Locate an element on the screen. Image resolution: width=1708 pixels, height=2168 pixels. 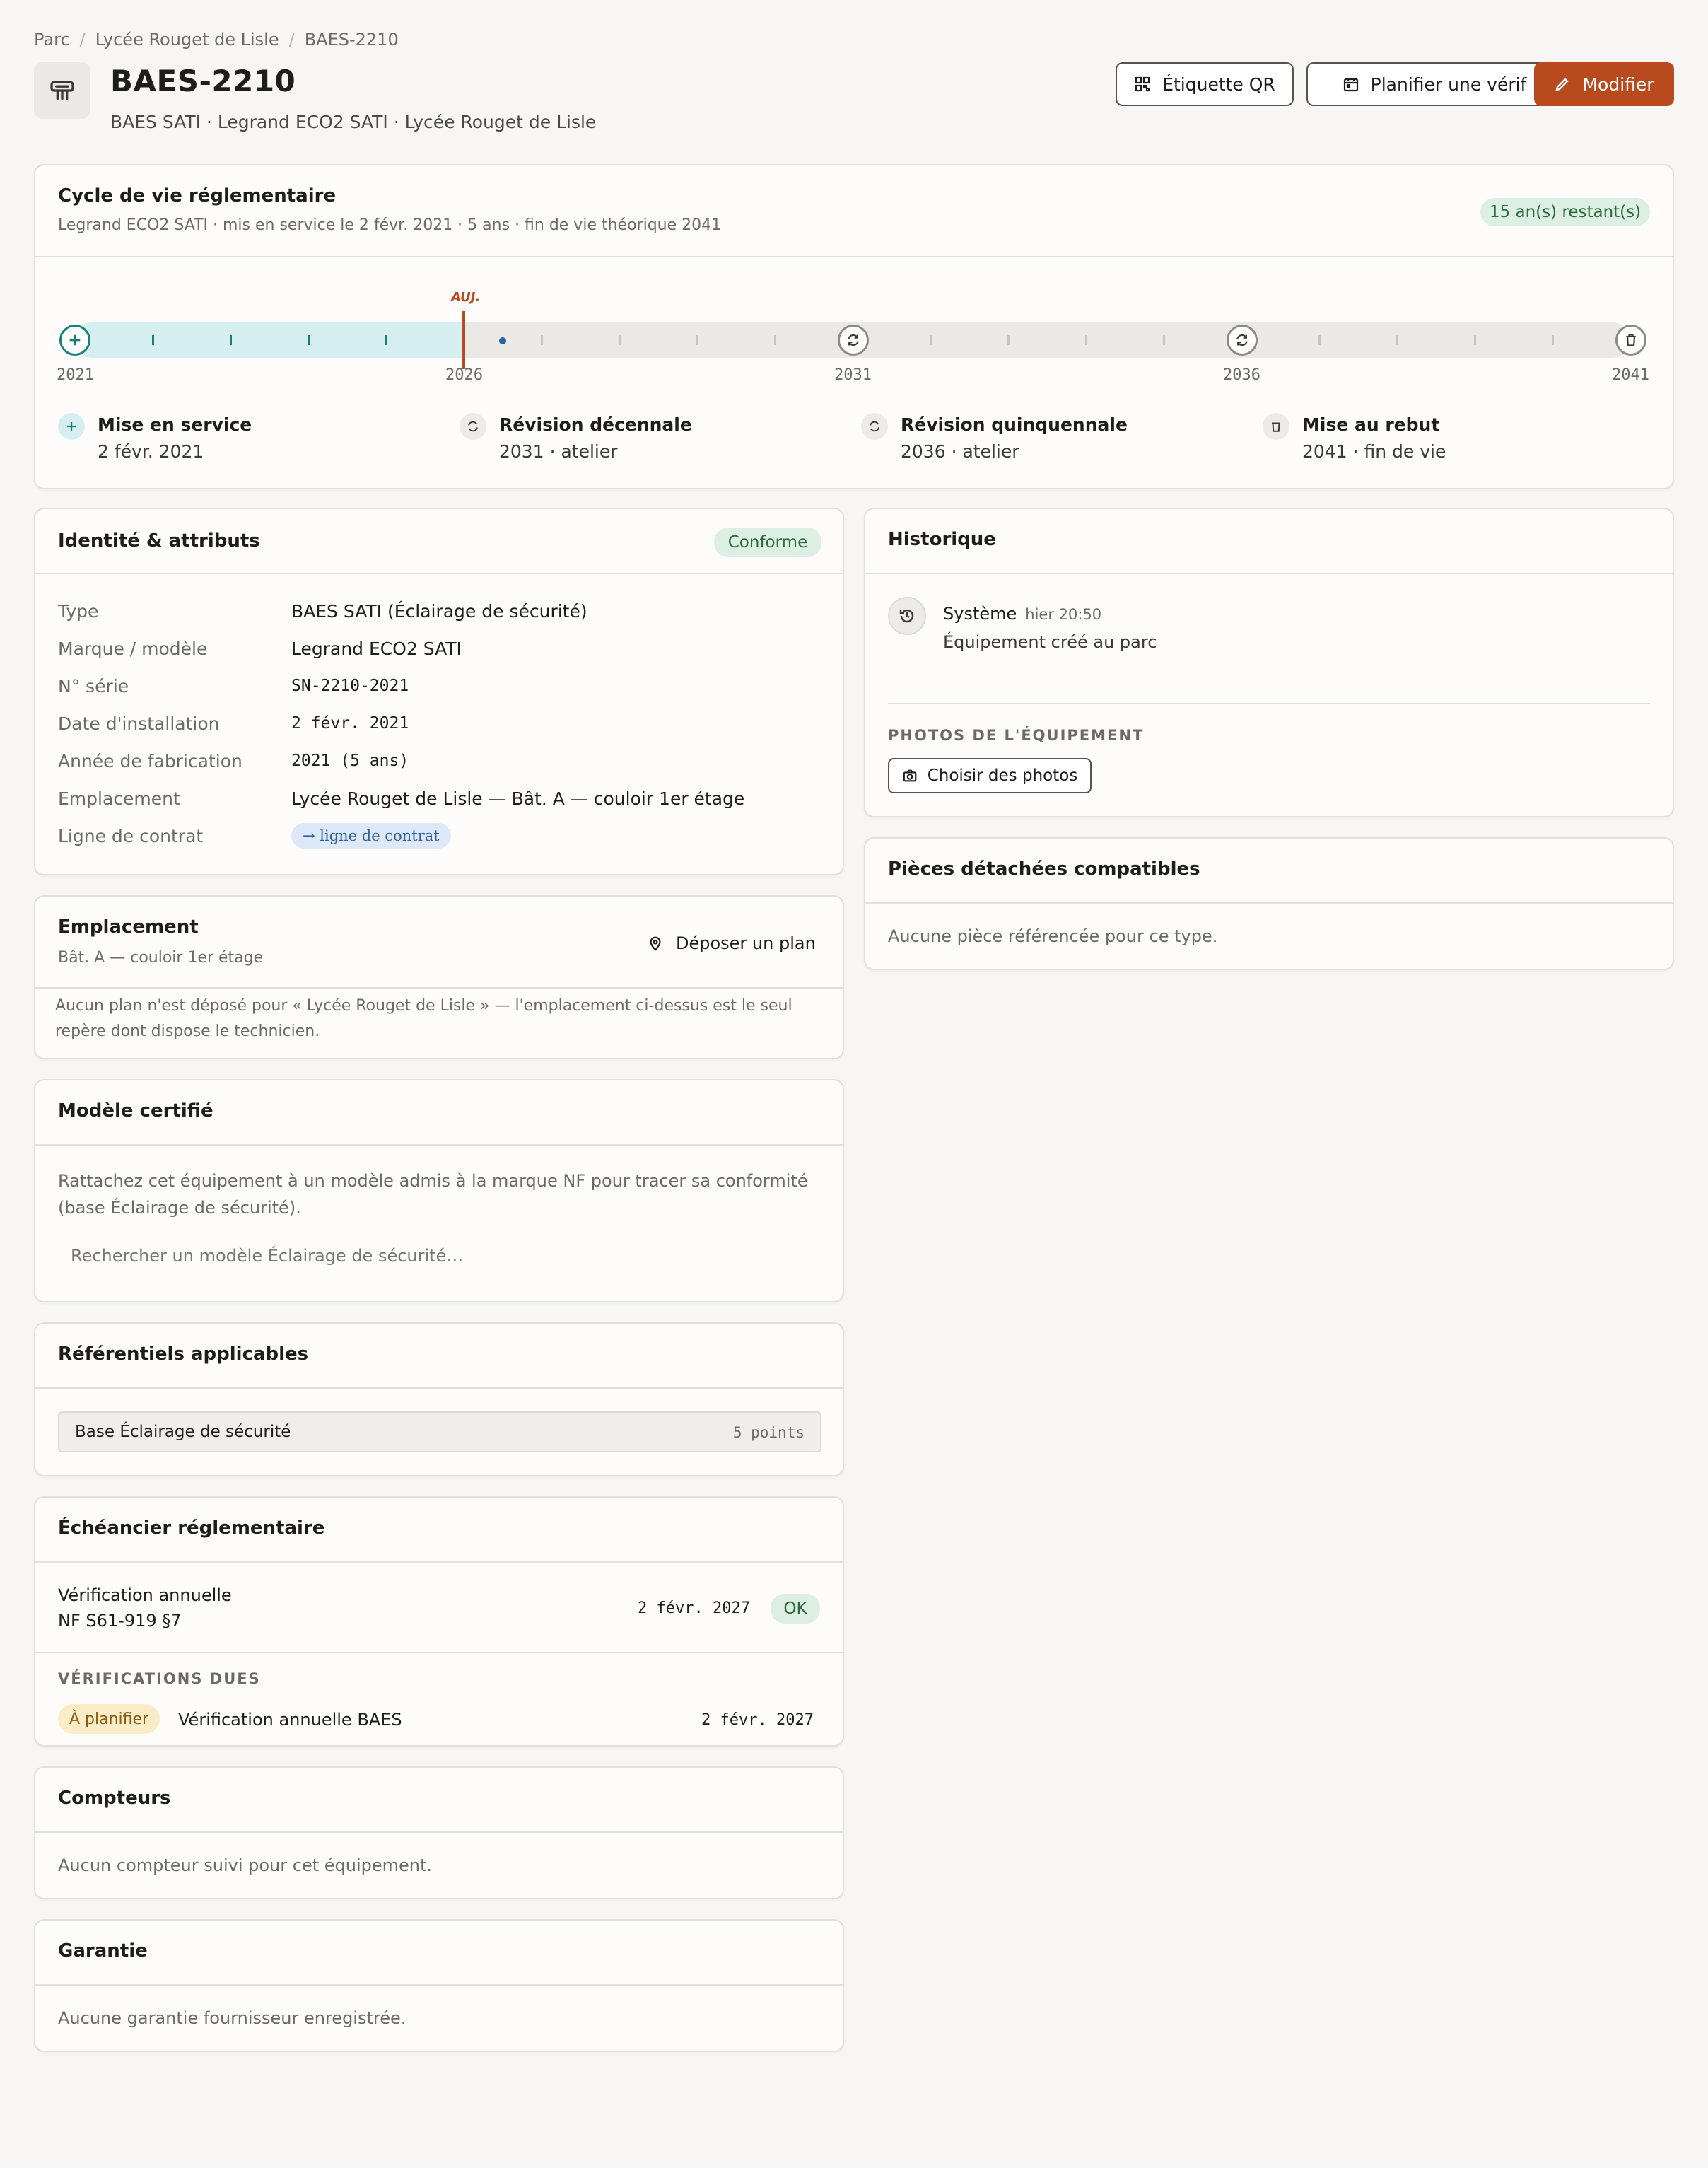
referential-name: Base Éclairage de sécurité is located at coordinates (183, 1432).